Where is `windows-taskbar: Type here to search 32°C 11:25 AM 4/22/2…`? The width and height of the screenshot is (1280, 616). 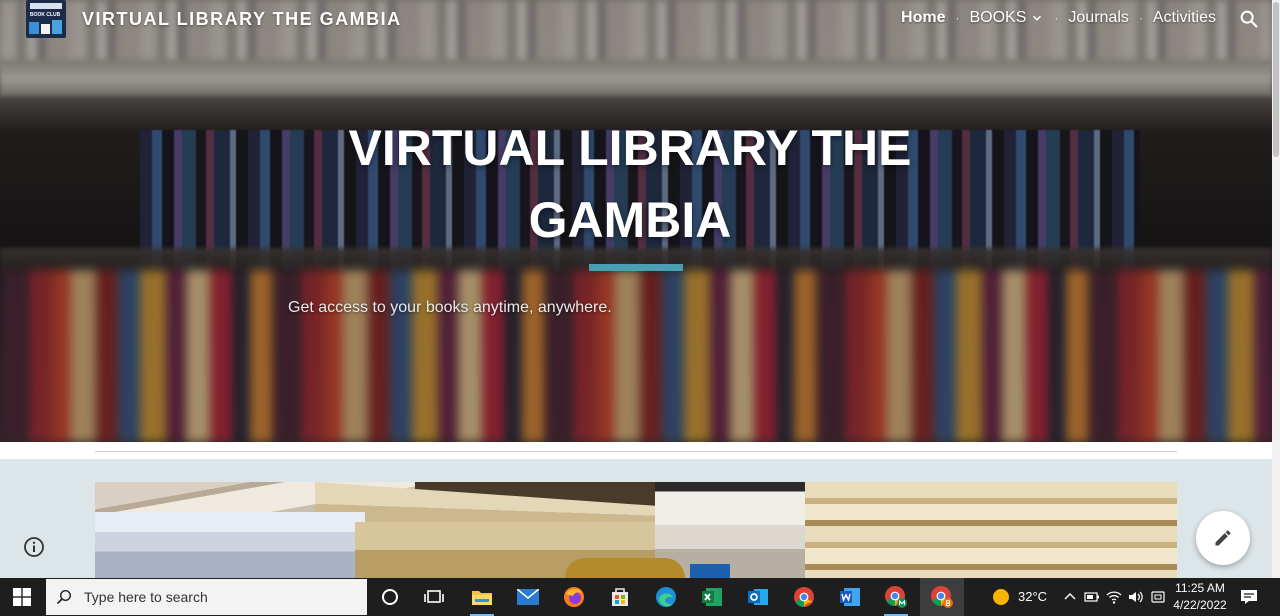
windows-taskbar: Type here to search 32°C 11:25 AM 4/22/2… is located at coordinates (640, 597).